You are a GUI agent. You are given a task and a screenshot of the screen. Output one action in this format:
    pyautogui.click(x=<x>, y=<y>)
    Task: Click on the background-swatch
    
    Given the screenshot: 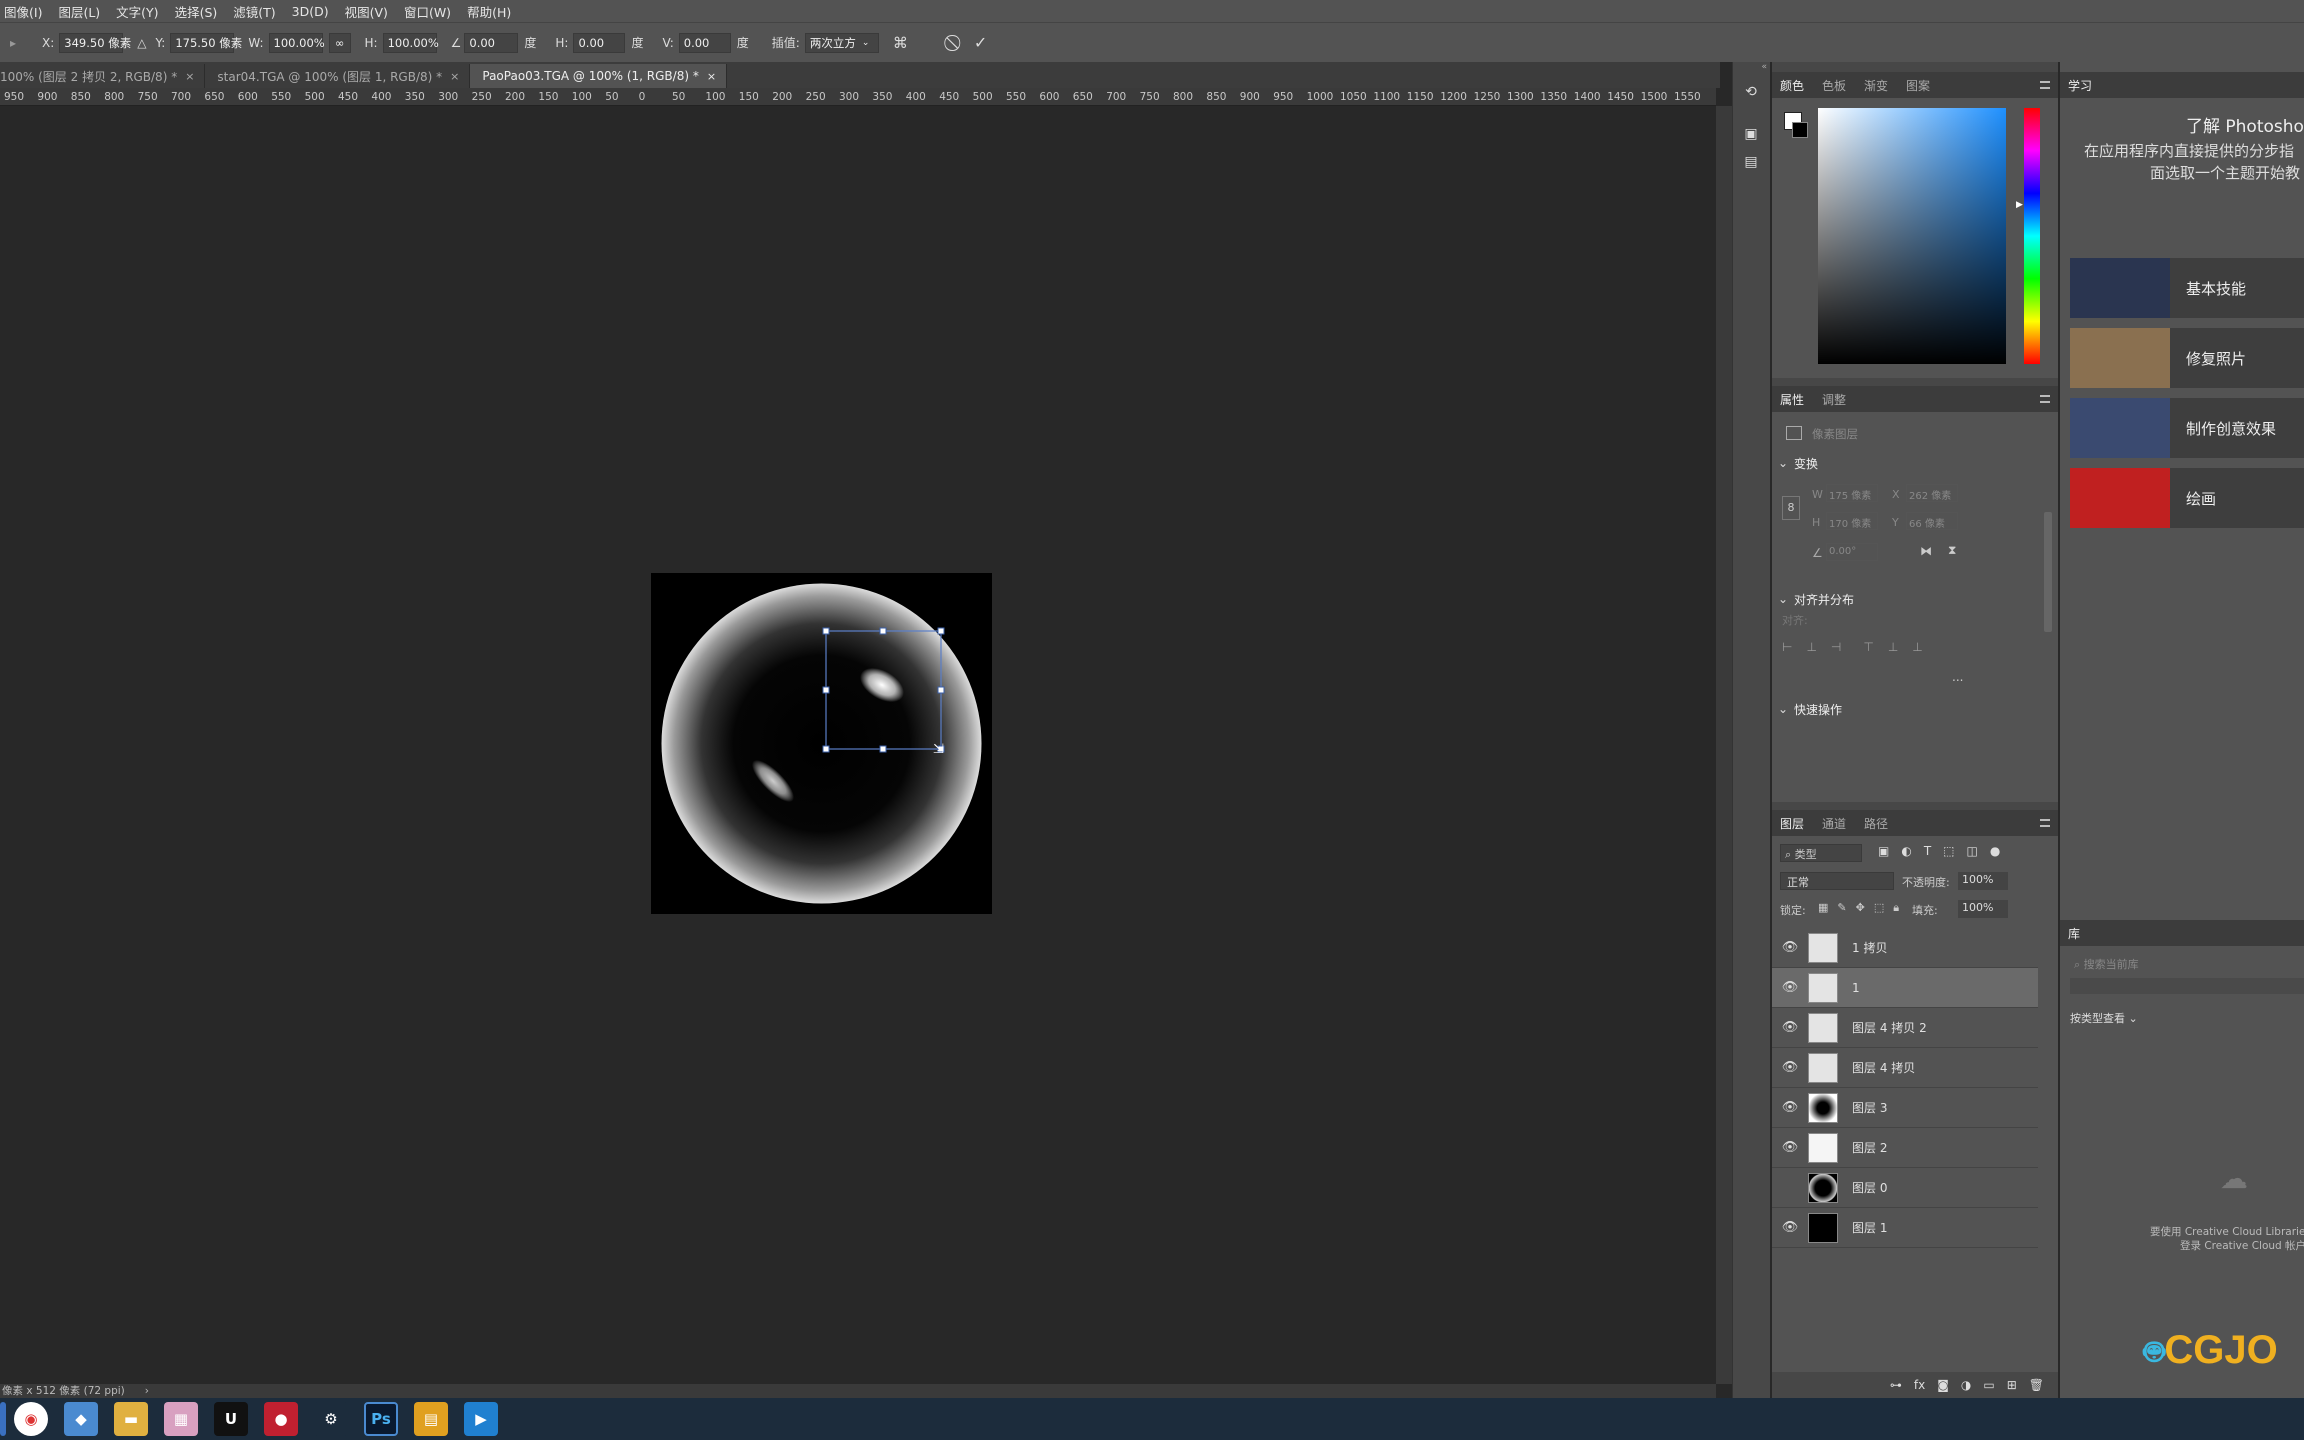 What is the action you would take?
    pyautogui.click(x=1800, y=130)
    